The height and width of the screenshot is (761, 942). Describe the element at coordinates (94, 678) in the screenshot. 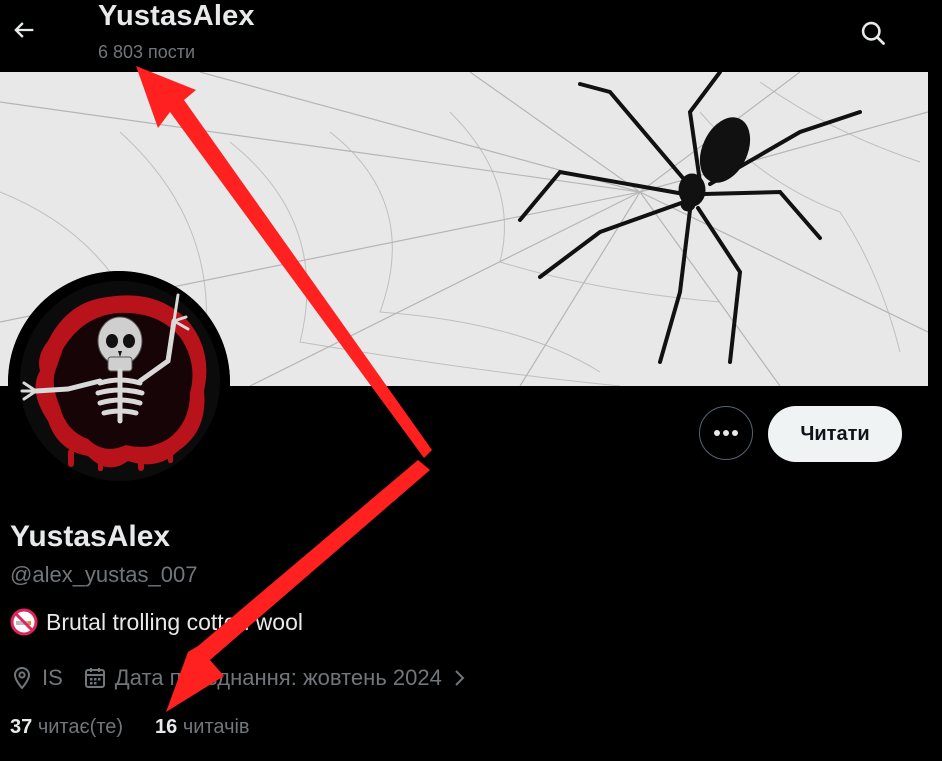

I see `calendar-icon` at that location.